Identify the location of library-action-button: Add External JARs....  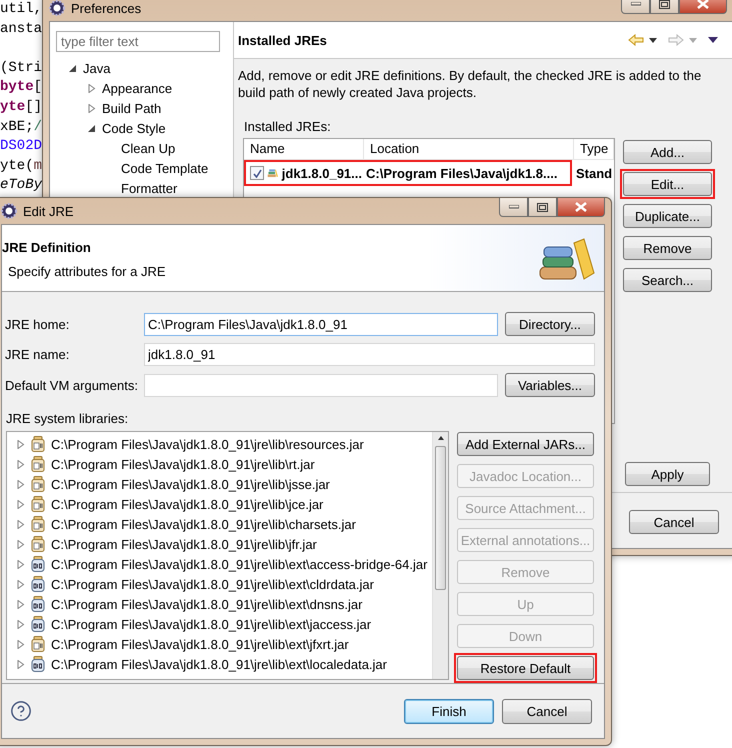
(525, 444).